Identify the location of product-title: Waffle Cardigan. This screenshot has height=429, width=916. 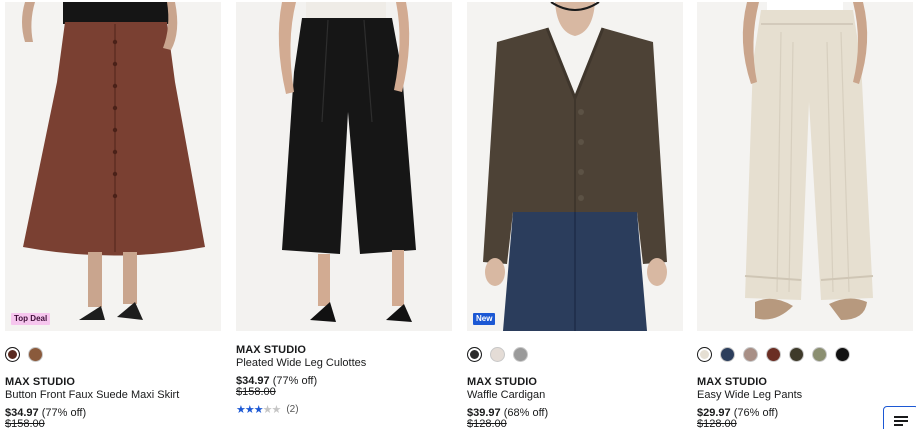
(506, 395).